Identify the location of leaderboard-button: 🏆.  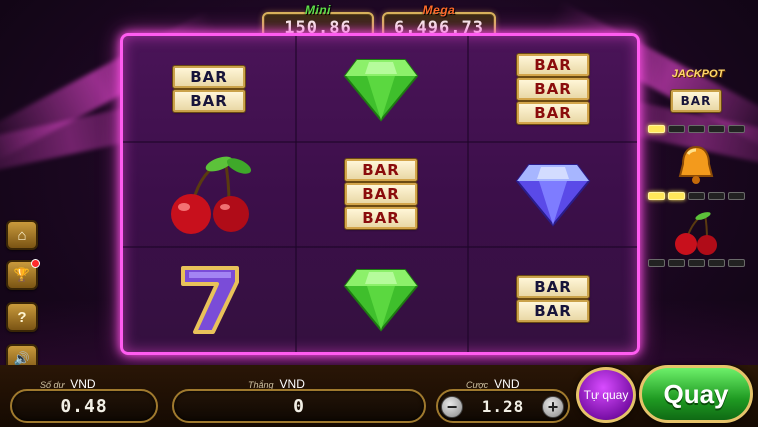
(23, 274).